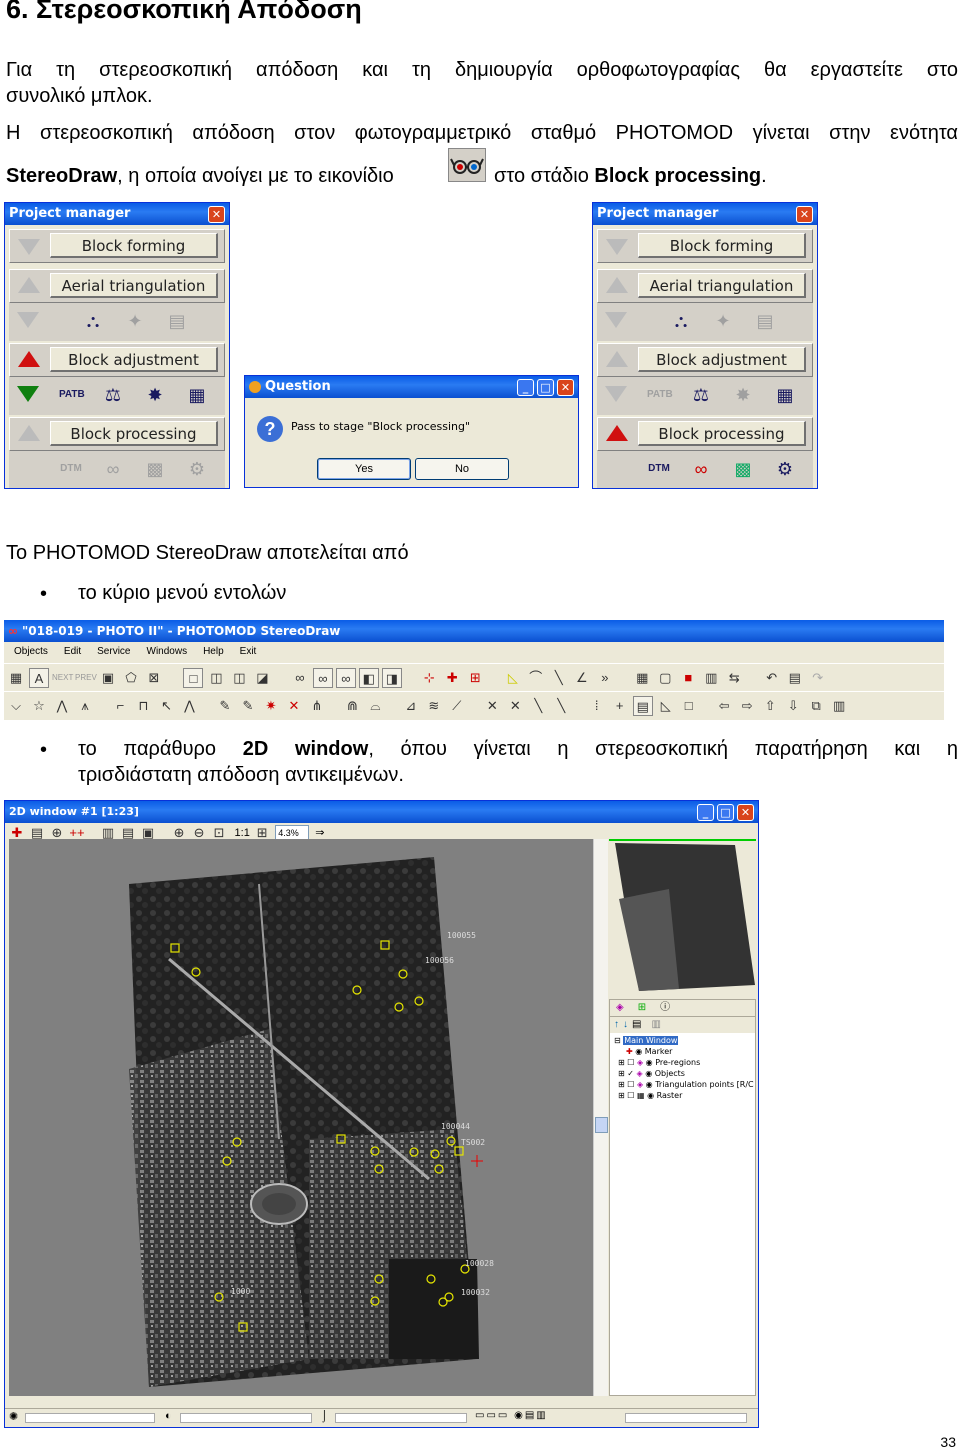  Describe the element at coordinates (536, 678) in the screenshot. I see `curve-icon: ⌒` at that location.